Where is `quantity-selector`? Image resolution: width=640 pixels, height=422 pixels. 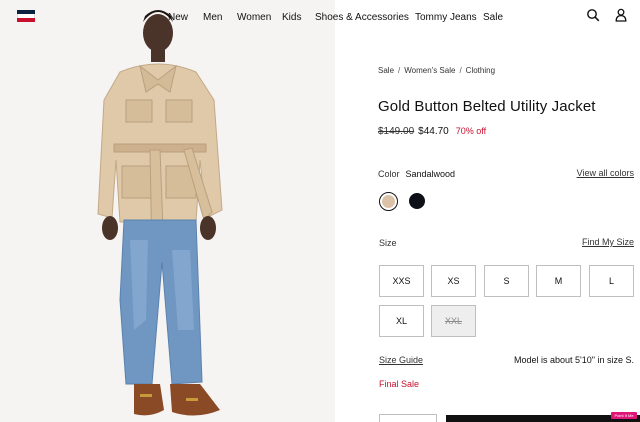
quantity-selector is located at coordinates (408, 418).